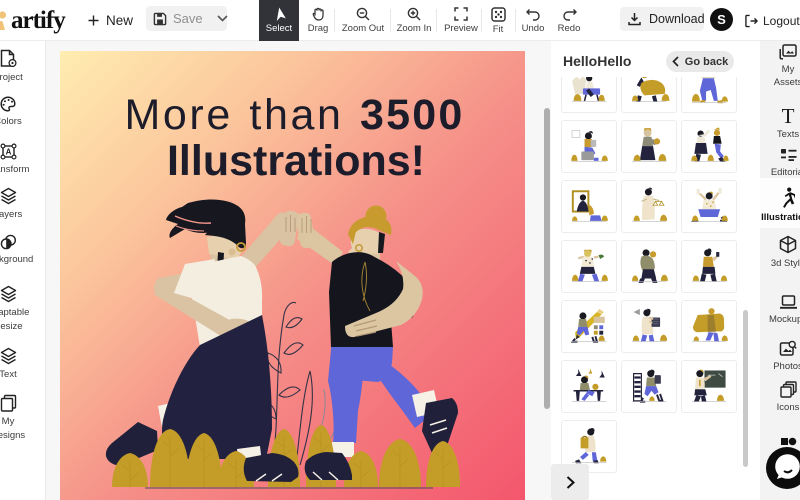 This screenshot has height=500, width=800. I want to click on svg-text: A, so click(8, 151).